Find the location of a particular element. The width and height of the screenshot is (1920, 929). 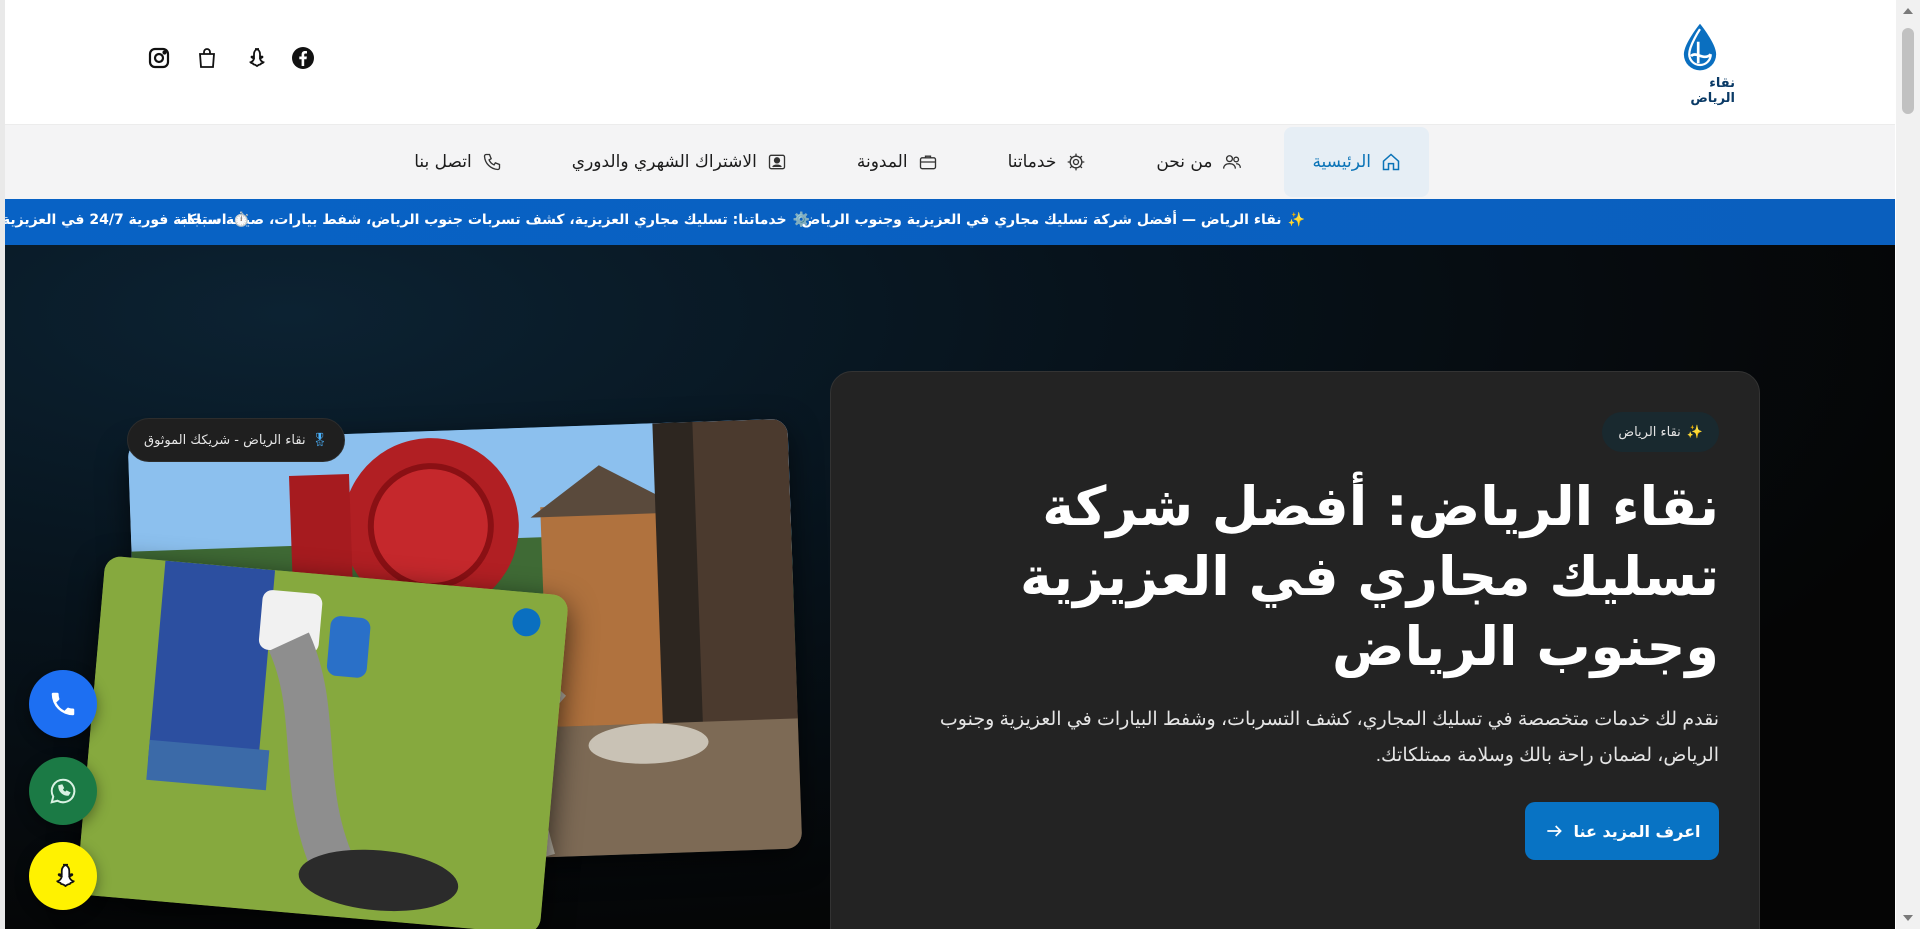

ticker-item: ⏱️ استجابة فورية 24/7 في العزيزية، الن is located at coordinates (127, 220).